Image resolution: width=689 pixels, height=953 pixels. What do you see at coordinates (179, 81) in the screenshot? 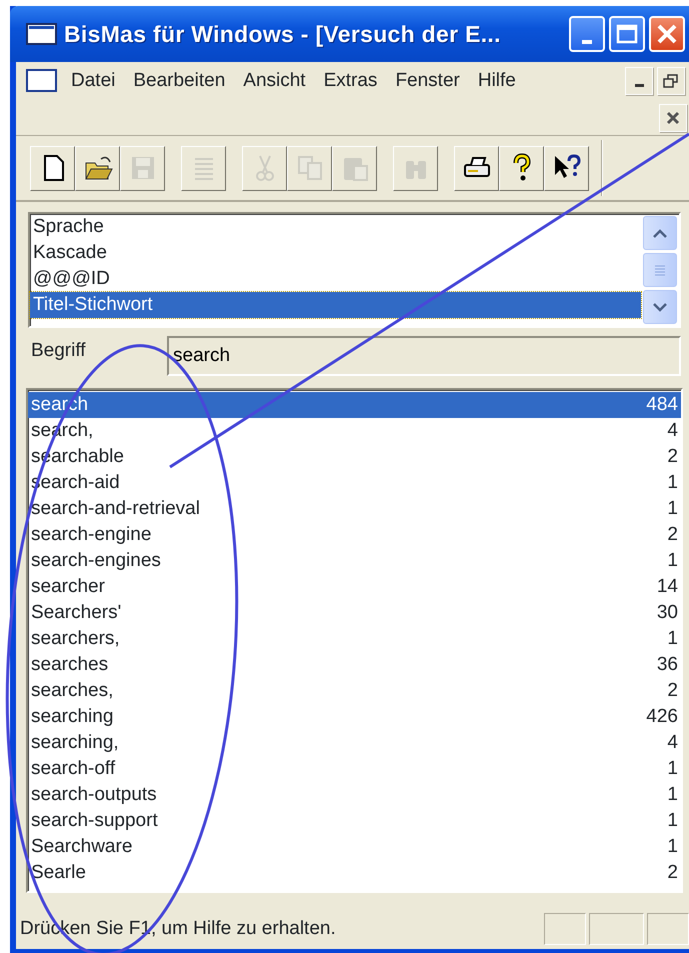
I see `menu-item: Bearbeiten` at bounding box center [179, 81].